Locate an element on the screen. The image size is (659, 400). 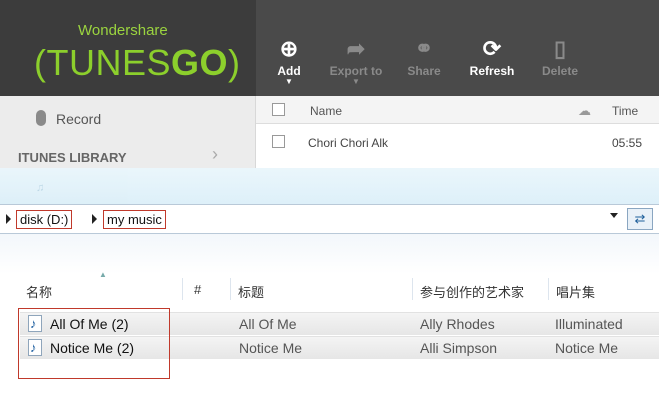
row-checkbox is located at coordinates (278, 141).